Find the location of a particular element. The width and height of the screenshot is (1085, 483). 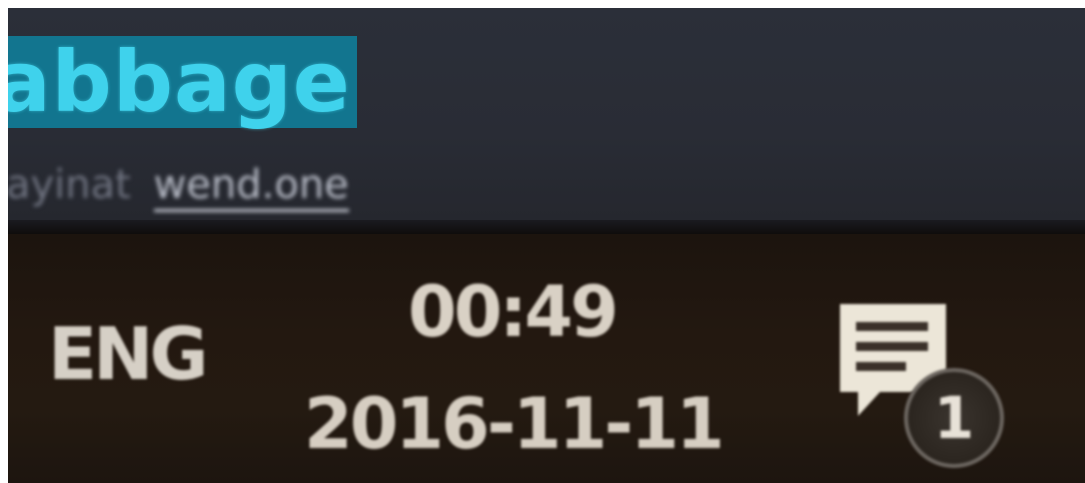

subtitle-link: wend.one is located at coordinates (251, 187).